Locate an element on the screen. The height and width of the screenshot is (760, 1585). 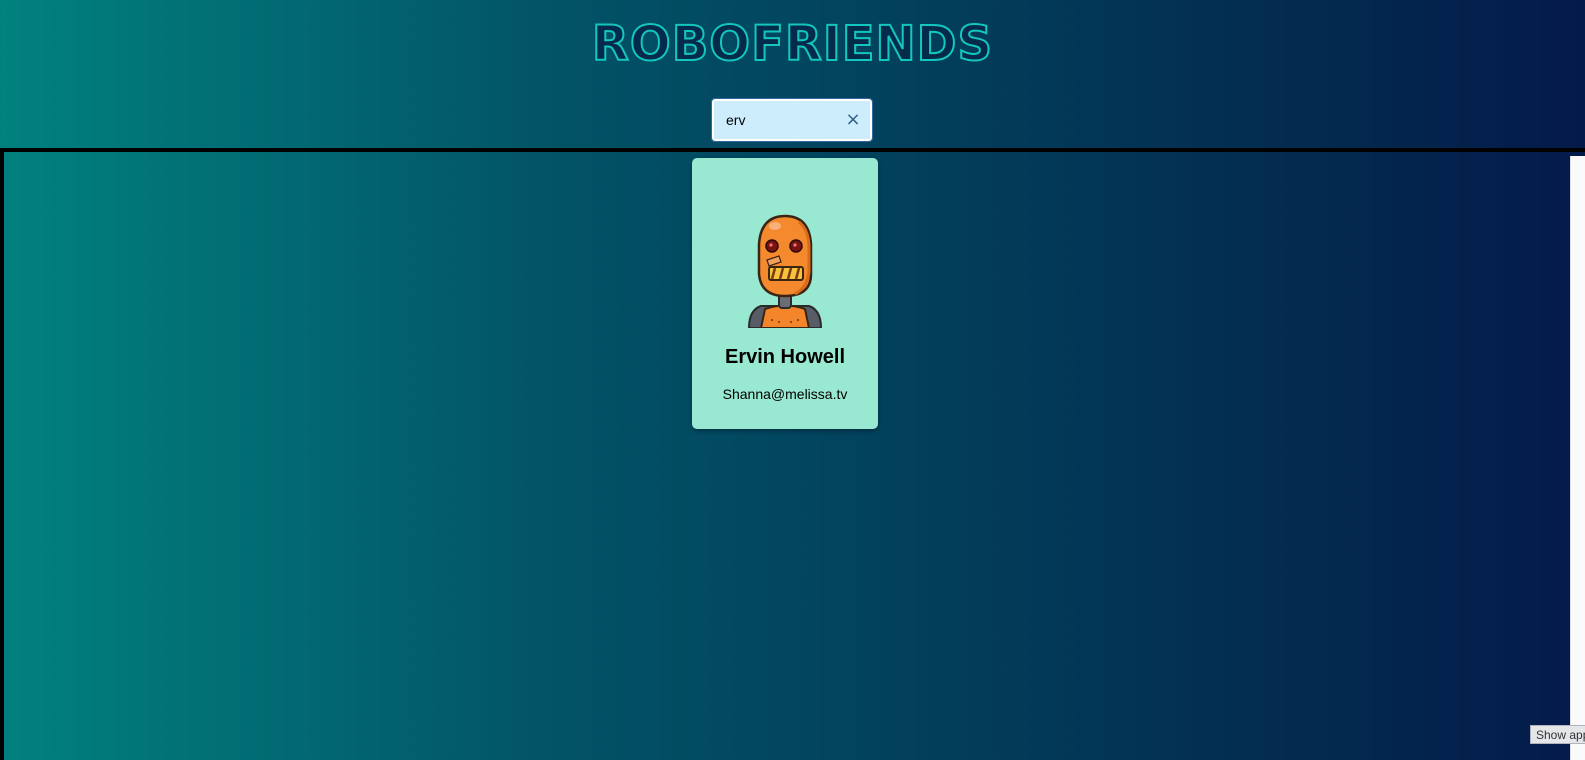
robot-name: Ervin Howell is located at coordinates (785, 357).